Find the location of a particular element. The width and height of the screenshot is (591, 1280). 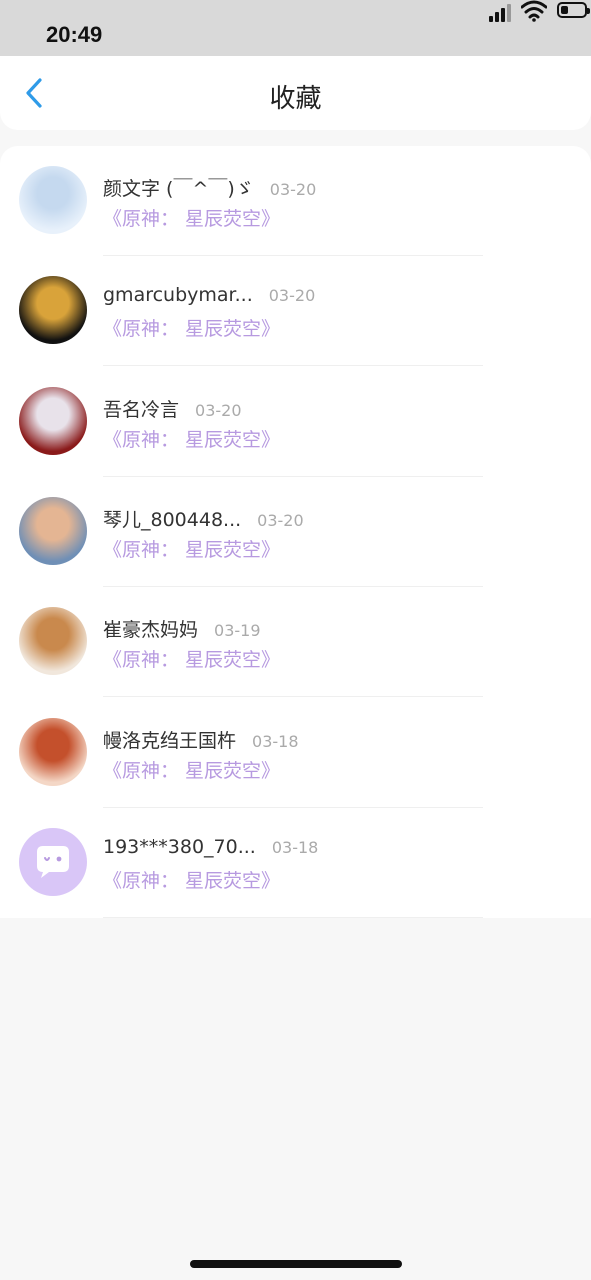

username: 崔豪杰妈妈 03-19 is located at coordinates (182, 628).